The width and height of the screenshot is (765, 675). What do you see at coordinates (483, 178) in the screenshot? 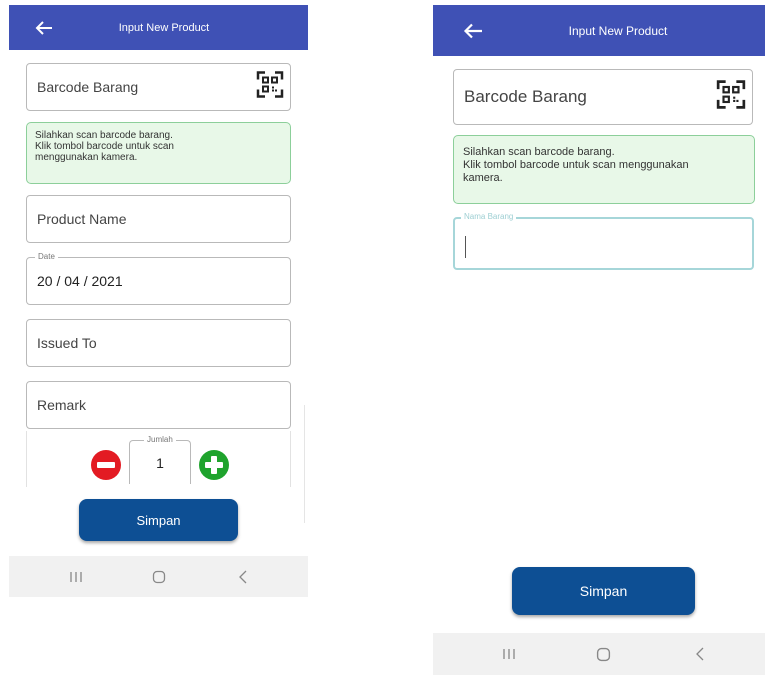
I see `info-line: kamera.` at bounding box center [483, 178].